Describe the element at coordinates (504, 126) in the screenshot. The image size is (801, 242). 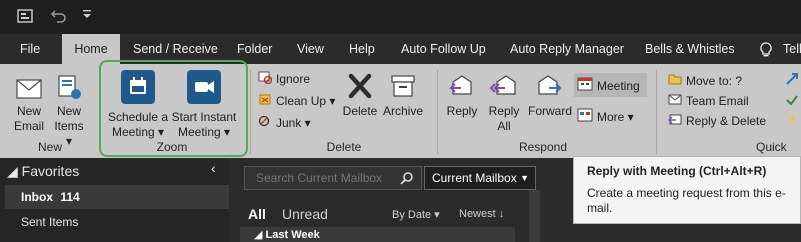
I see `reply-all-label-2: All` at that location.